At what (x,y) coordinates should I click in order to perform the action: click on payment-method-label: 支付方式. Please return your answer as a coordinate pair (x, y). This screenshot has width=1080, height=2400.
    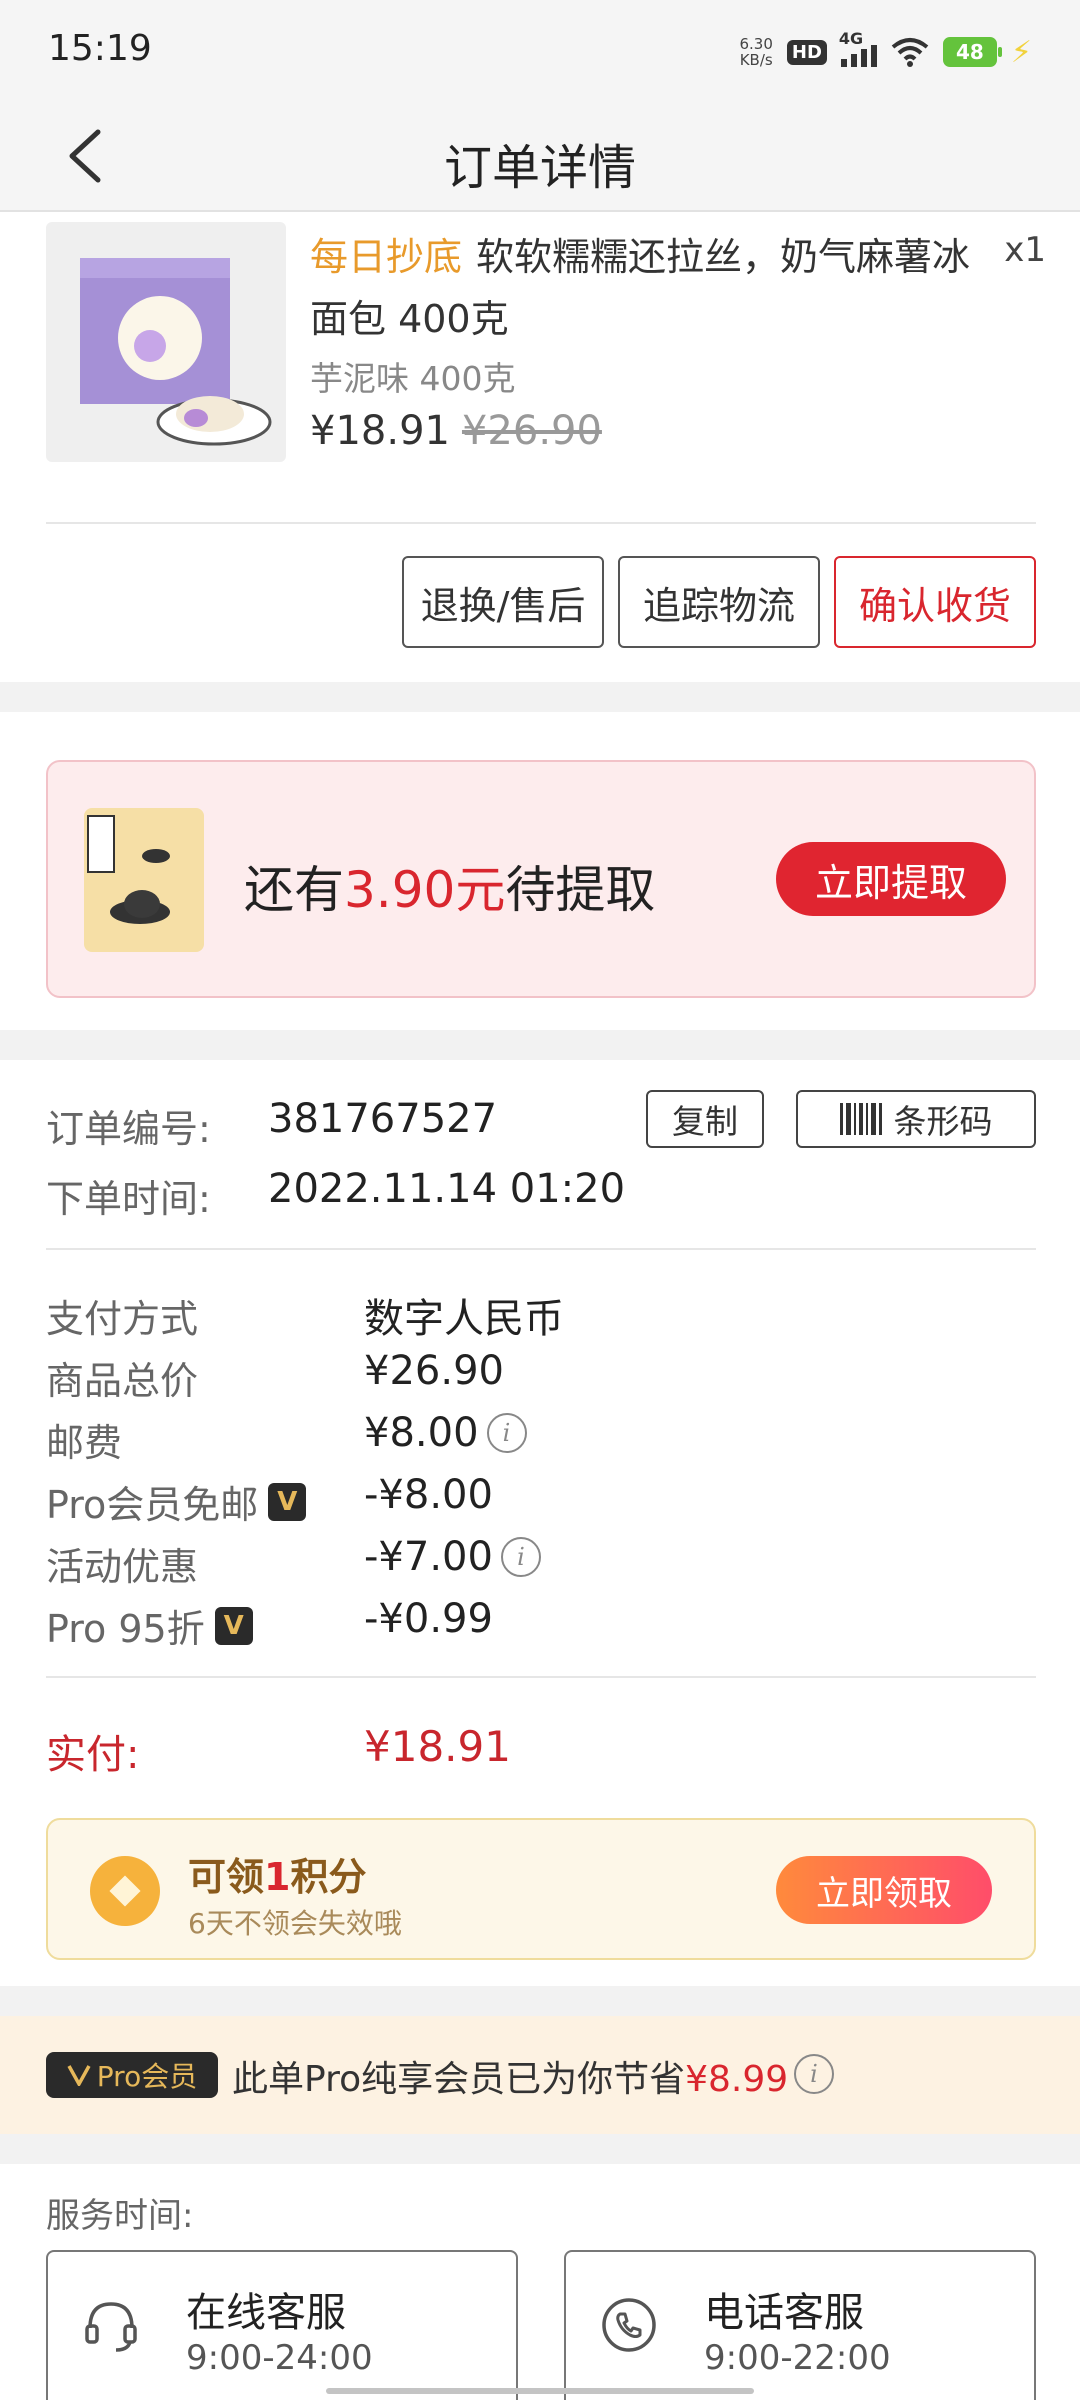
    Looking at the image, I should click on (122, 1319).